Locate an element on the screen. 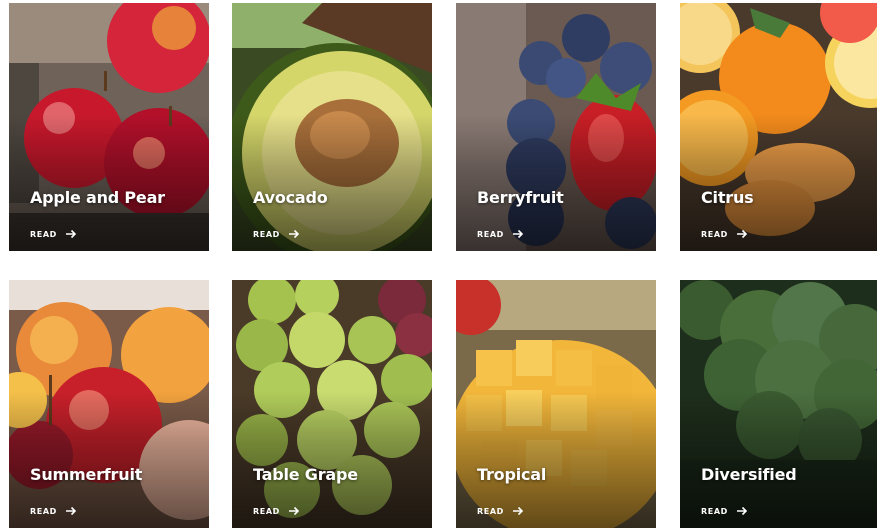 The image size is (877, 528). category-card-tropical: Tropical READ is located at coordinates (556, 404).